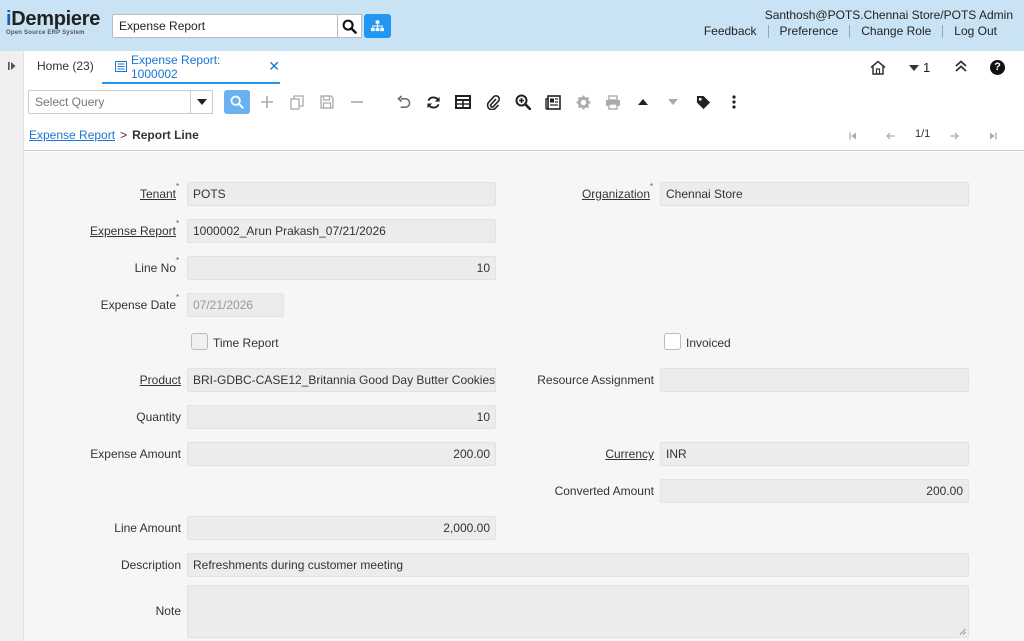  What do you see at coordinates (672, 341) in the screenshot?
I see `invoiced-checkbox` at bounding box center [672, 341].